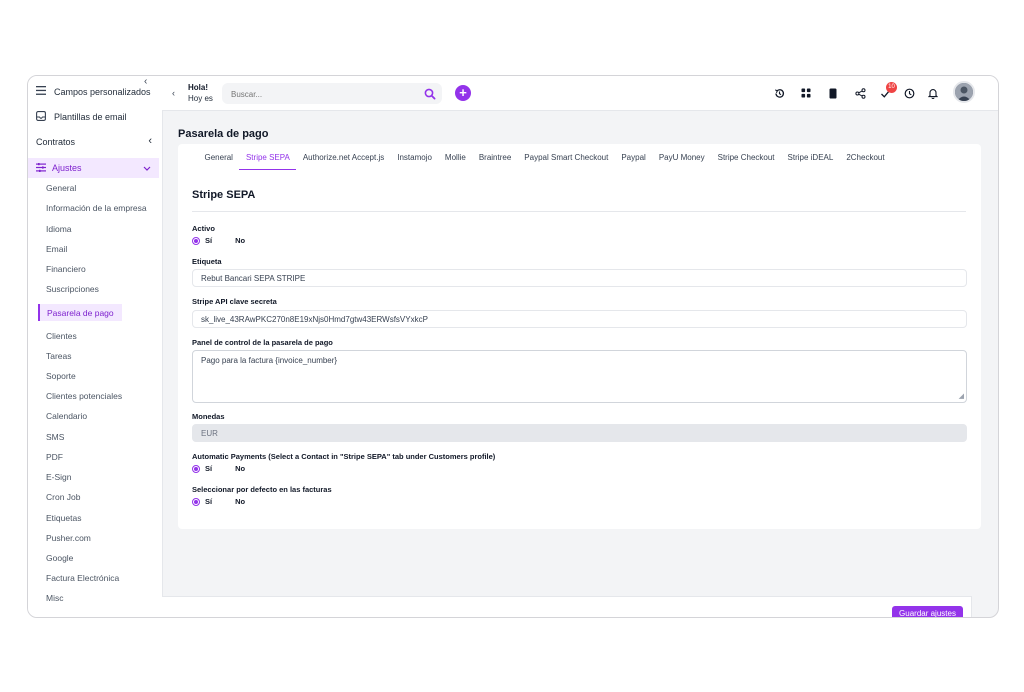 The width and height of the screenshot is (1024, 692). I want to click on sliders-icon, so click(41, 168).